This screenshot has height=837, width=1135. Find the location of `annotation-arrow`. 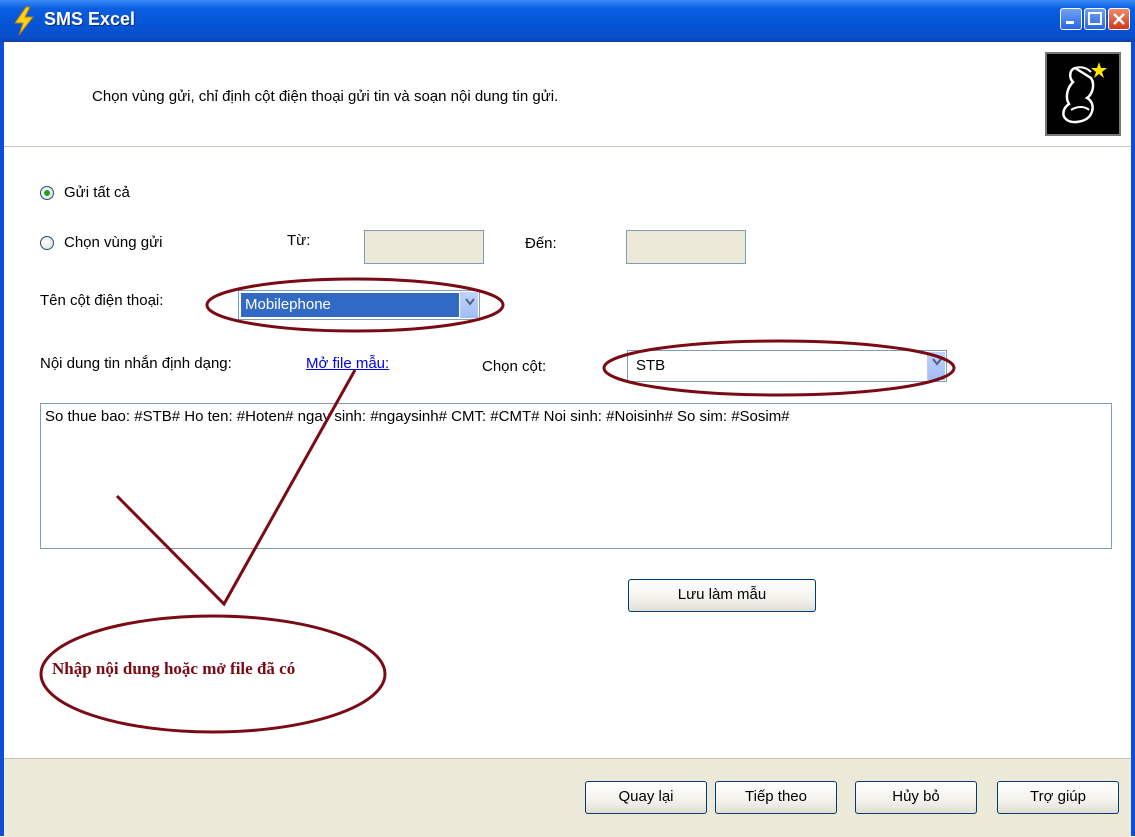

annotation-arrow is located at coordinates (236, 488).